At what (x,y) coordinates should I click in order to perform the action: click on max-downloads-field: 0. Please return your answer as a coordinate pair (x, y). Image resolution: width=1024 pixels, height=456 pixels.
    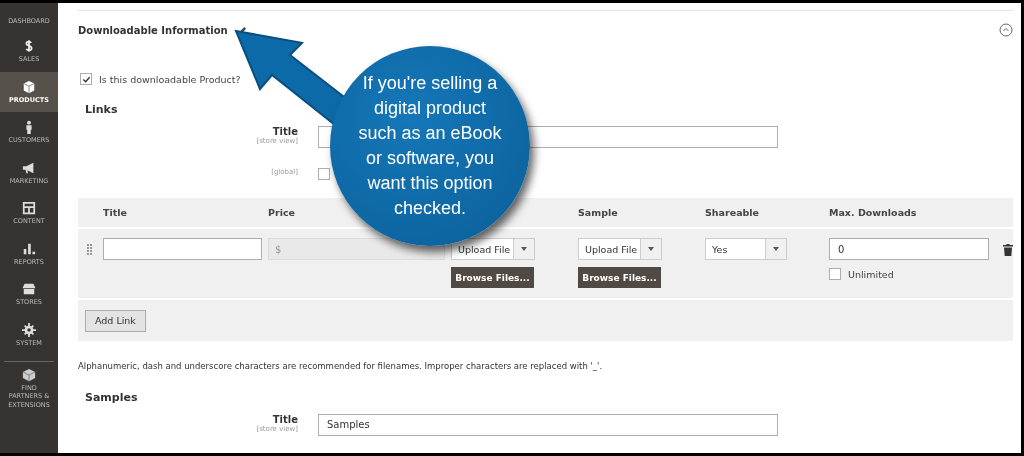
    Looking at the image, I should click on (909, 249).